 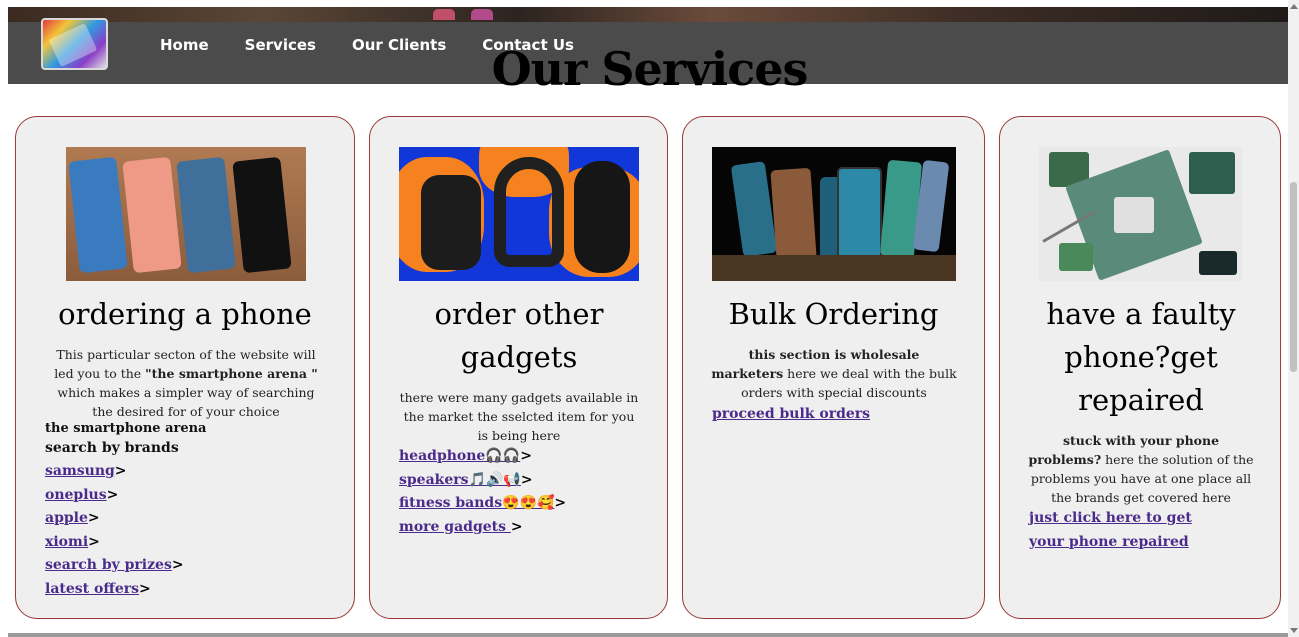 I want to click on scroll-down-icon, so click(x=1294, y=630).